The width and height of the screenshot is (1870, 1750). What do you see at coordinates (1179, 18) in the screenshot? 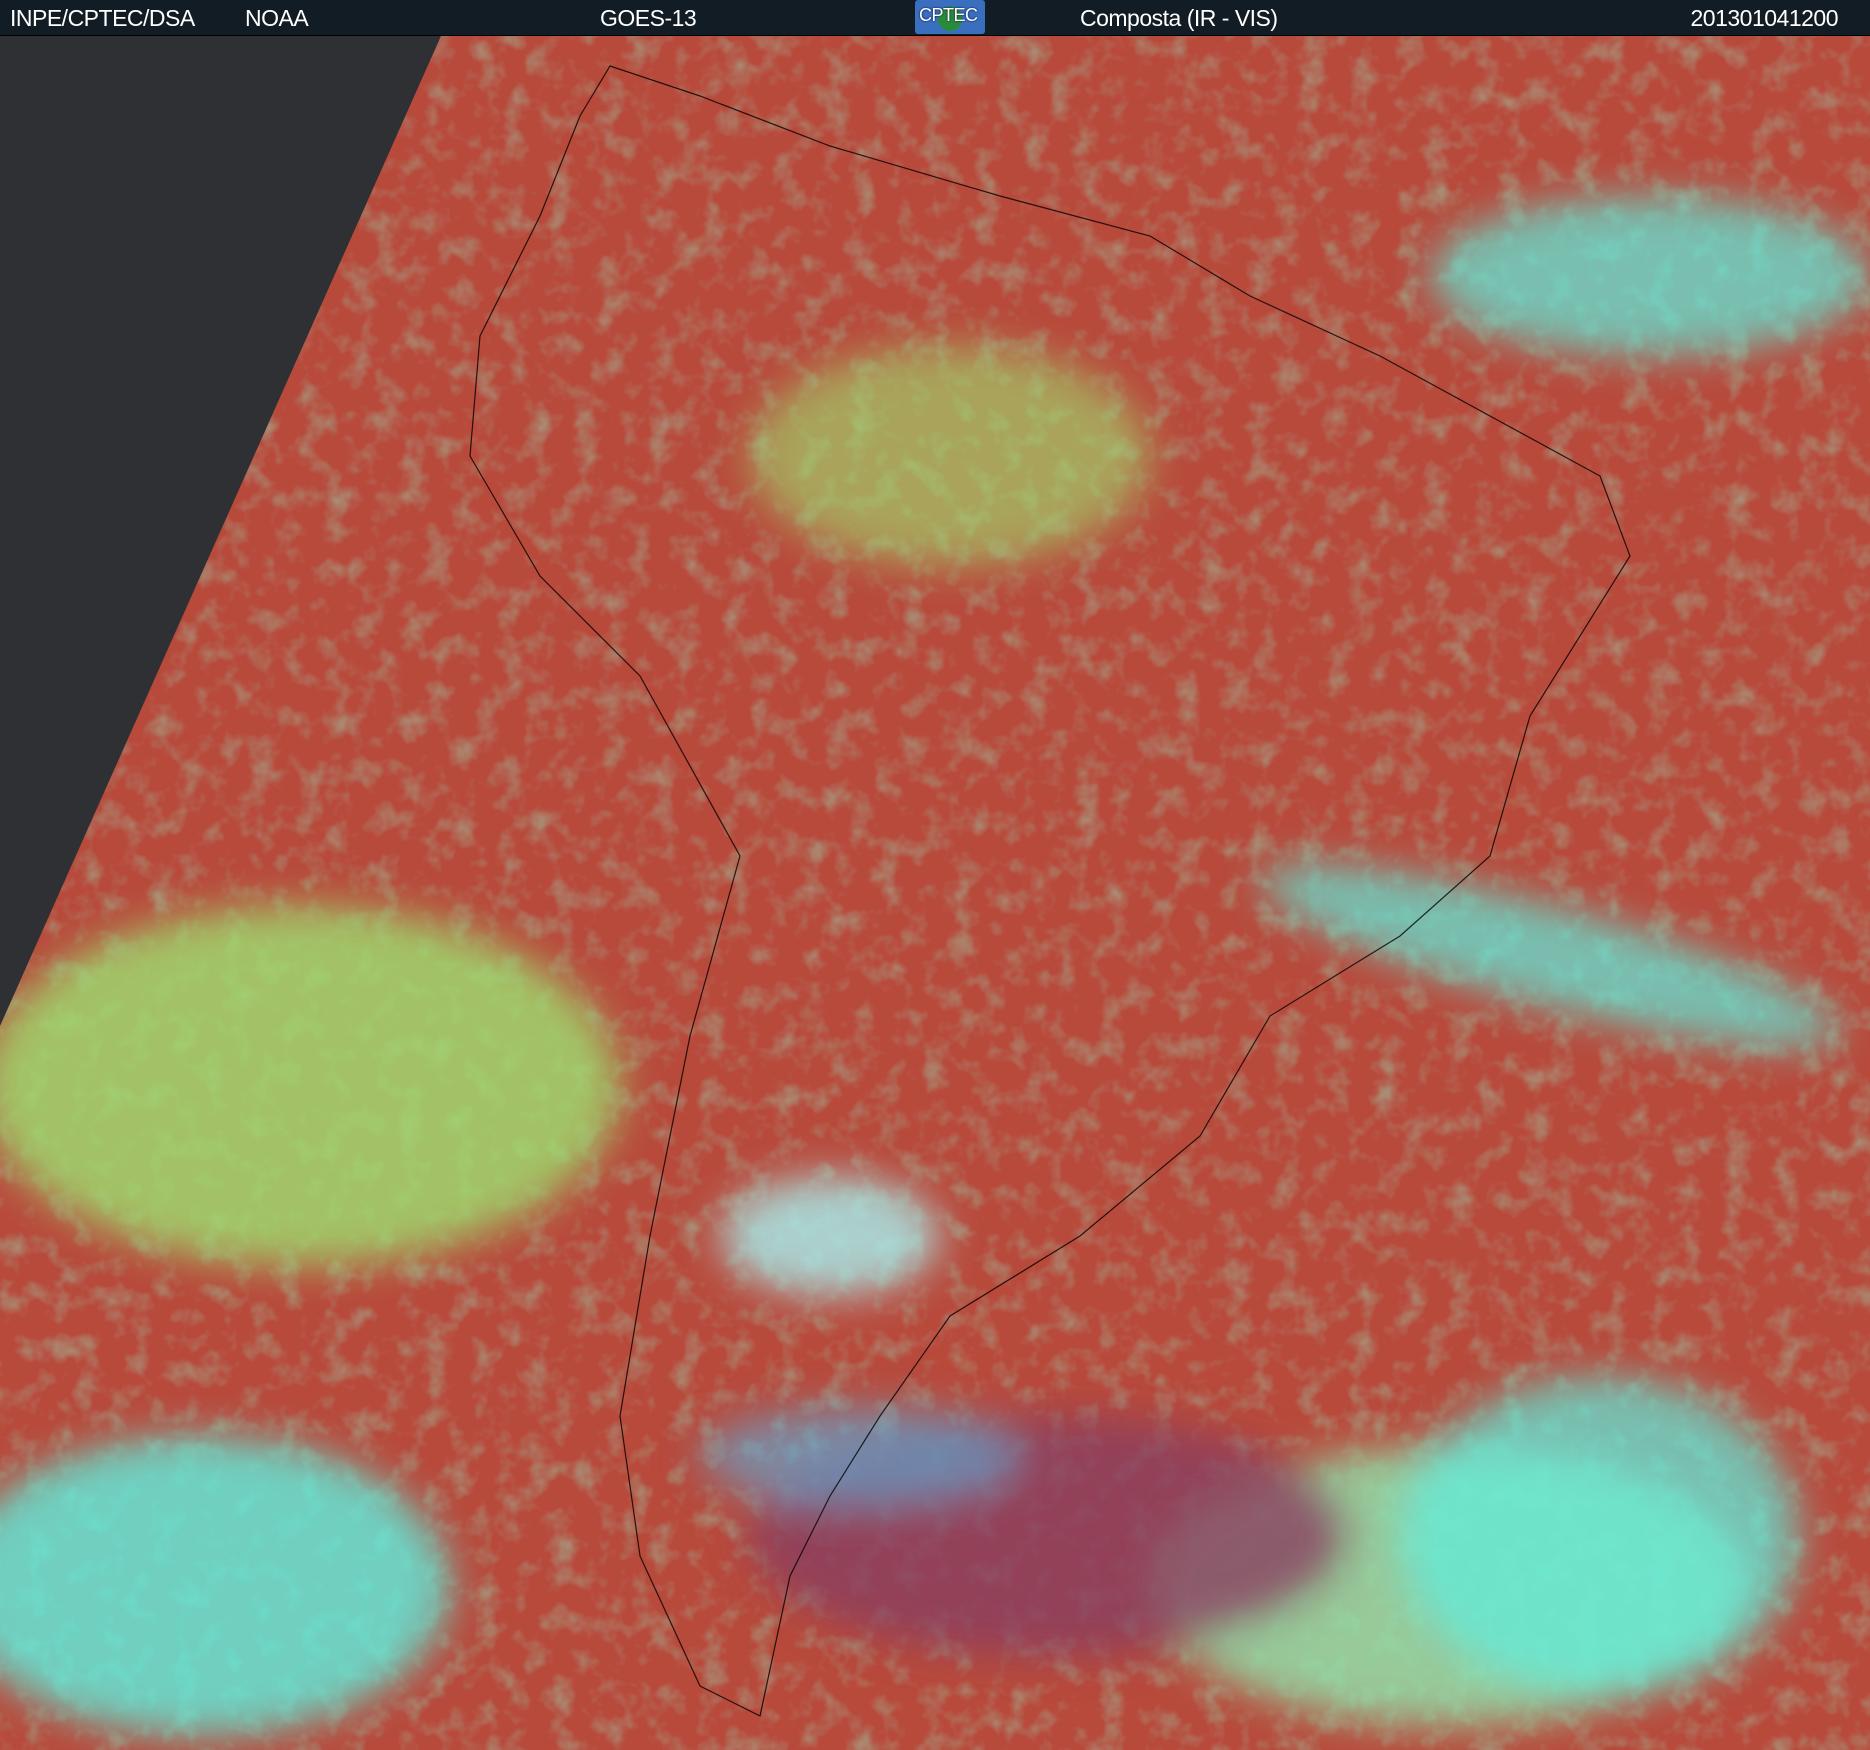
I see `product-label: Composta (IR - VIS)` at bounding box center [1179, 18].